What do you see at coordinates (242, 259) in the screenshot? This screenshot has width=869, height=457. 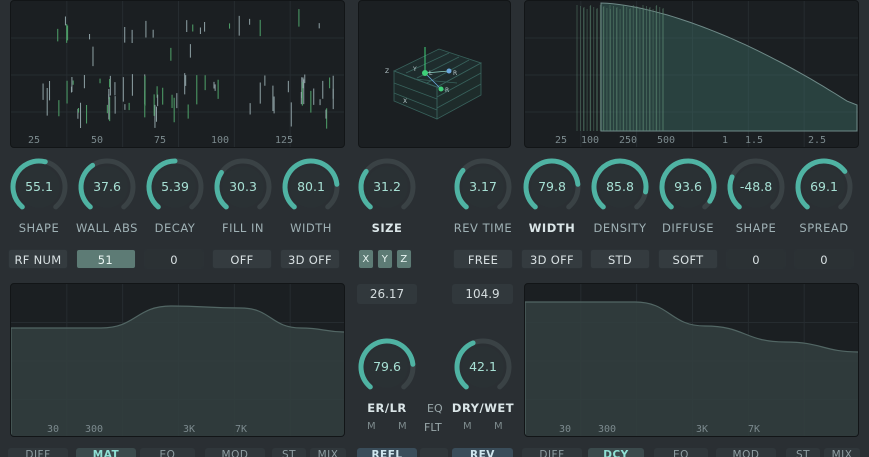 I see `fill-mode-button: OFF` at bounding box center [242, 259].